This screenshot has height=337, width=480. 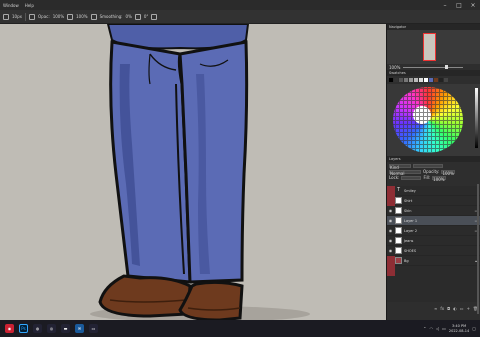 I want to click on symmetry-icon, so click(x=154, y=16).